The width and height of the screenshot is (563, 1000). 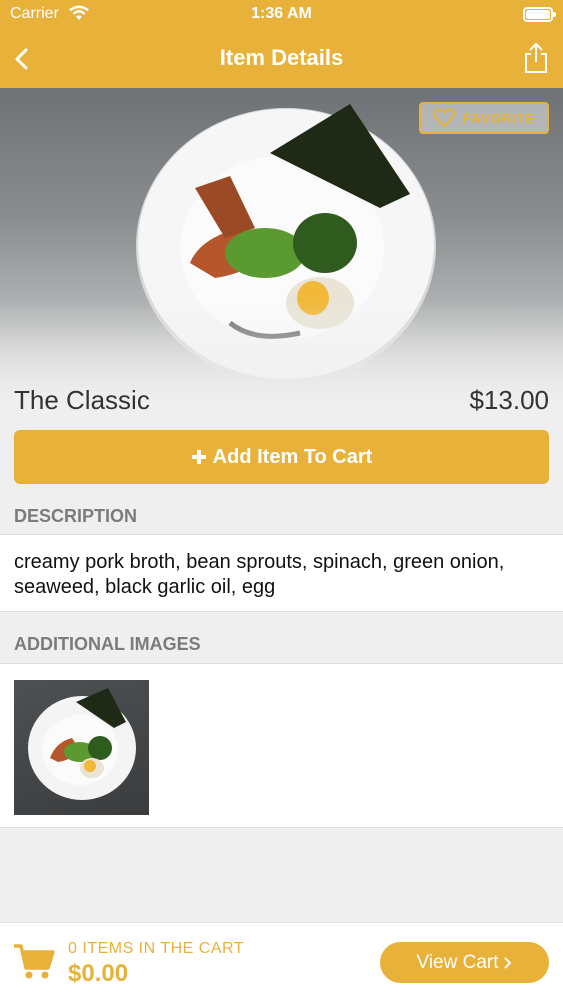 I want to click on view-cart-button: View Cart, so click(x=464, y=962).